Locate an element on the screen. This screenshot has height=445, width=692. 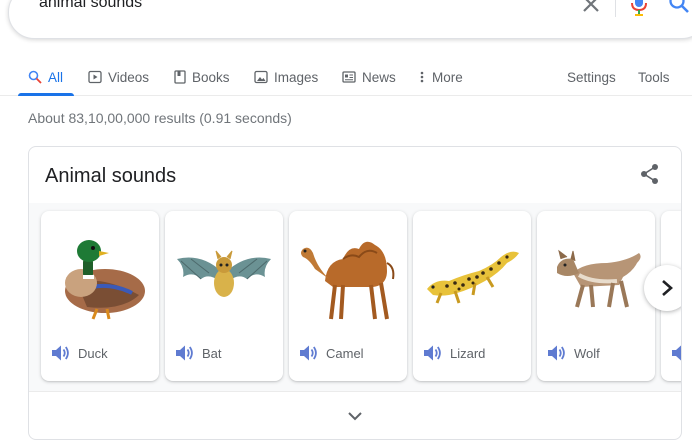
tab-all: All is located at coordinates (45, 77).